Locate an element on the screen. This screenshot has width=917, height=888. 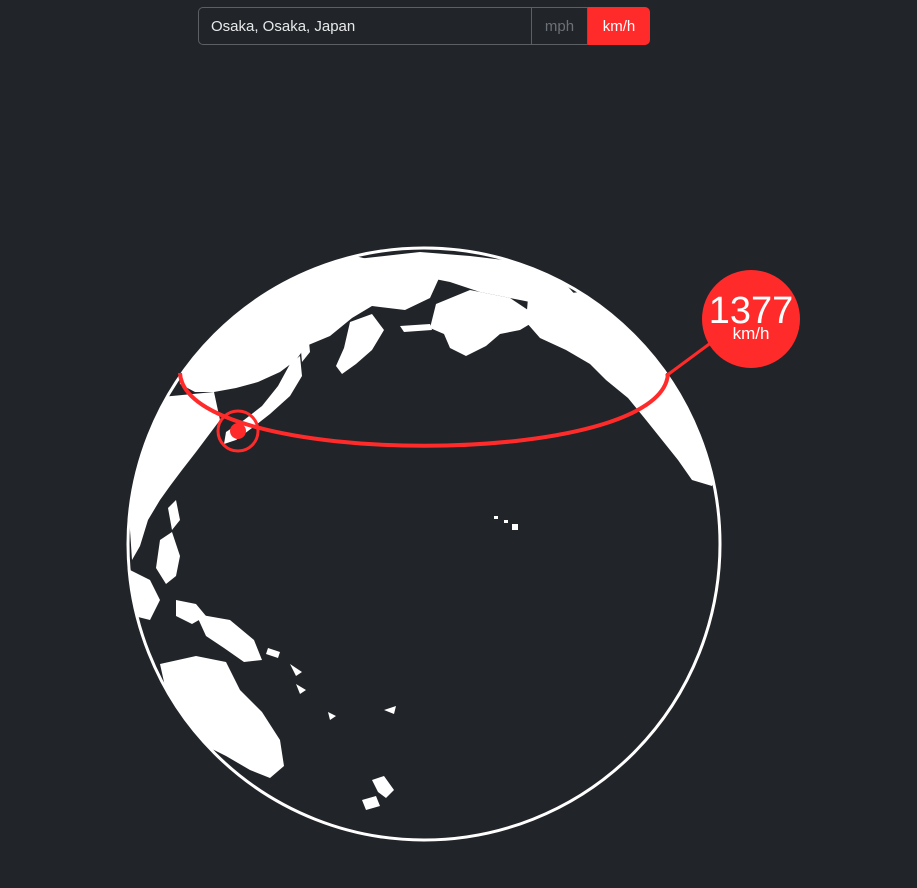
landmass-north-america is located at coordinates (622, 389).